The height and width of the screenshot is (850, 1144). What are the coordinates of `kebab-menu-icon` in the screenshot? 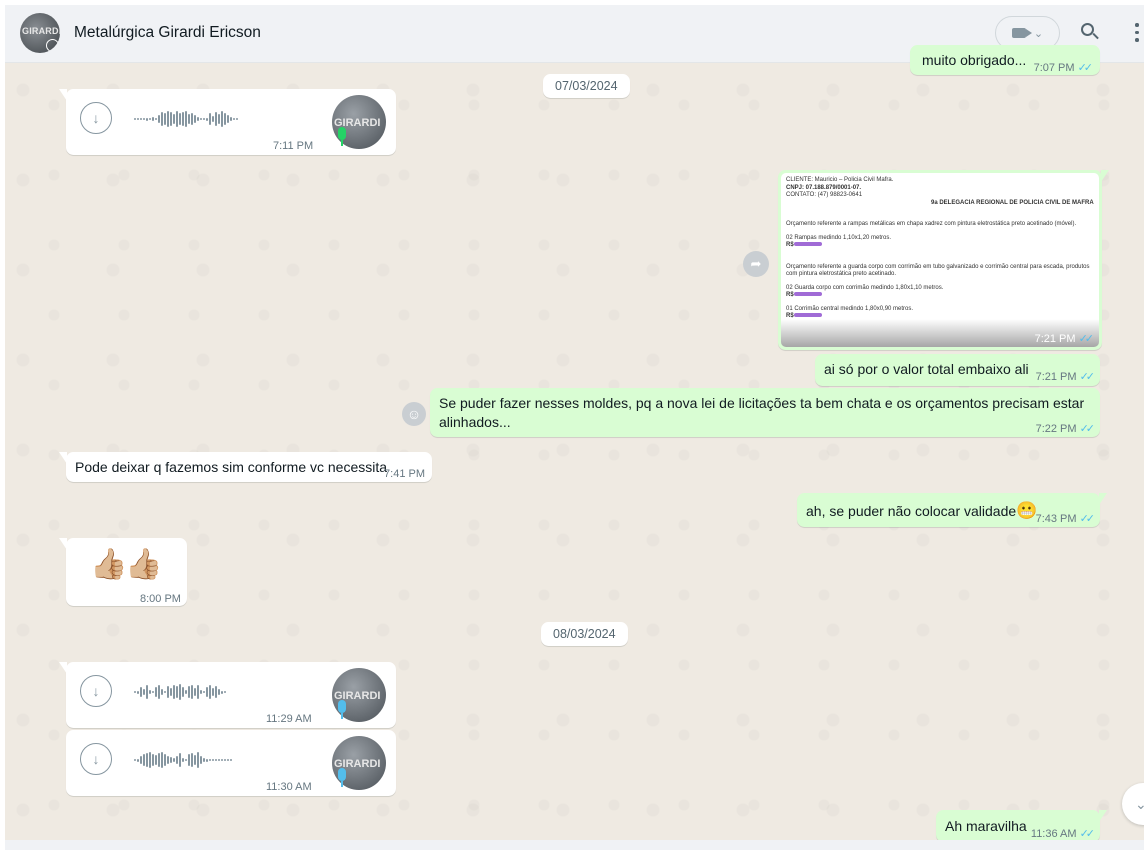 It's located at (1137, 34).